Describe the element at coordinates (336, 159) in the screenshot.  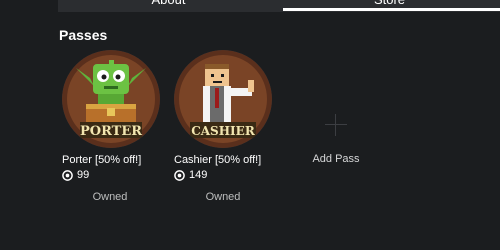
I see `add-pass-button: Add Pass` at that location.